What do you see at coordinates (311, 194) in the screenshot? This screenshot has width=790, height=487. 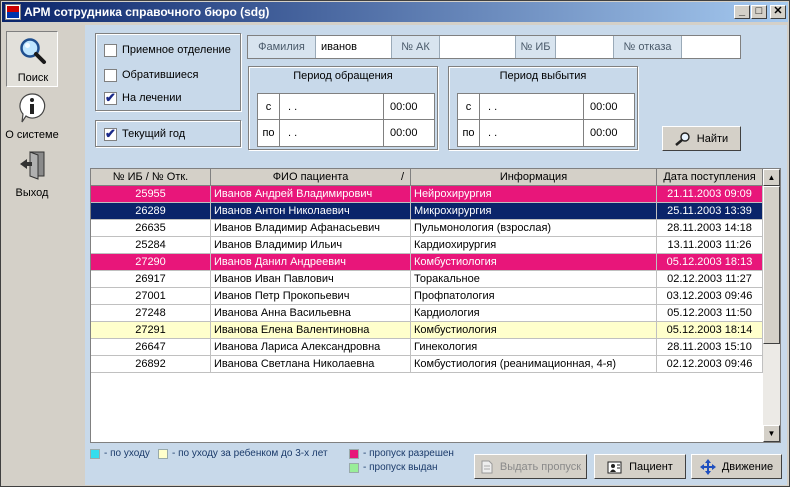 I see `table-cell-name: Иванов Андрей Владимирович` at bounding box center [311, 194].